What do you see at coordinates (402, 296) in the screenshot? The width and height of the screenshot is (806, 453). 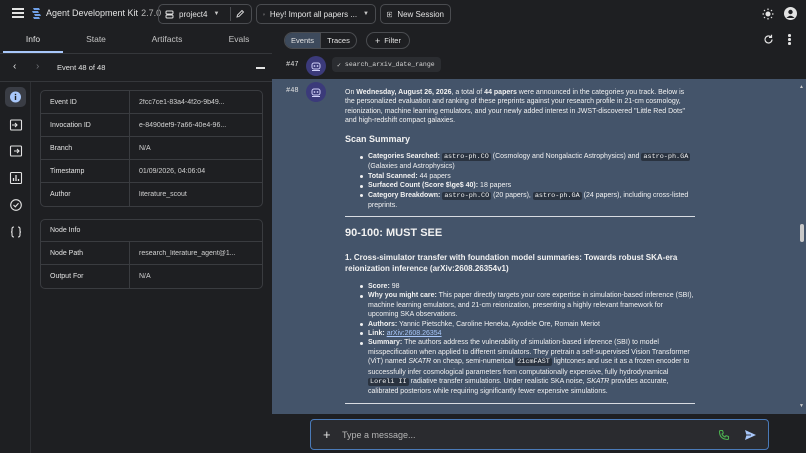 I see `text: Why you might care:` at bounding box center [402, 296].